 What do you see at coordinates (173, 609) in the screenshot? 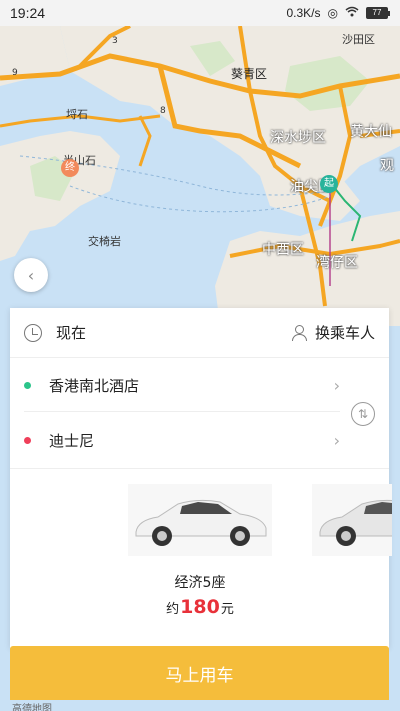
I see `price-prefix: 约` at bounding box center [173, 609].